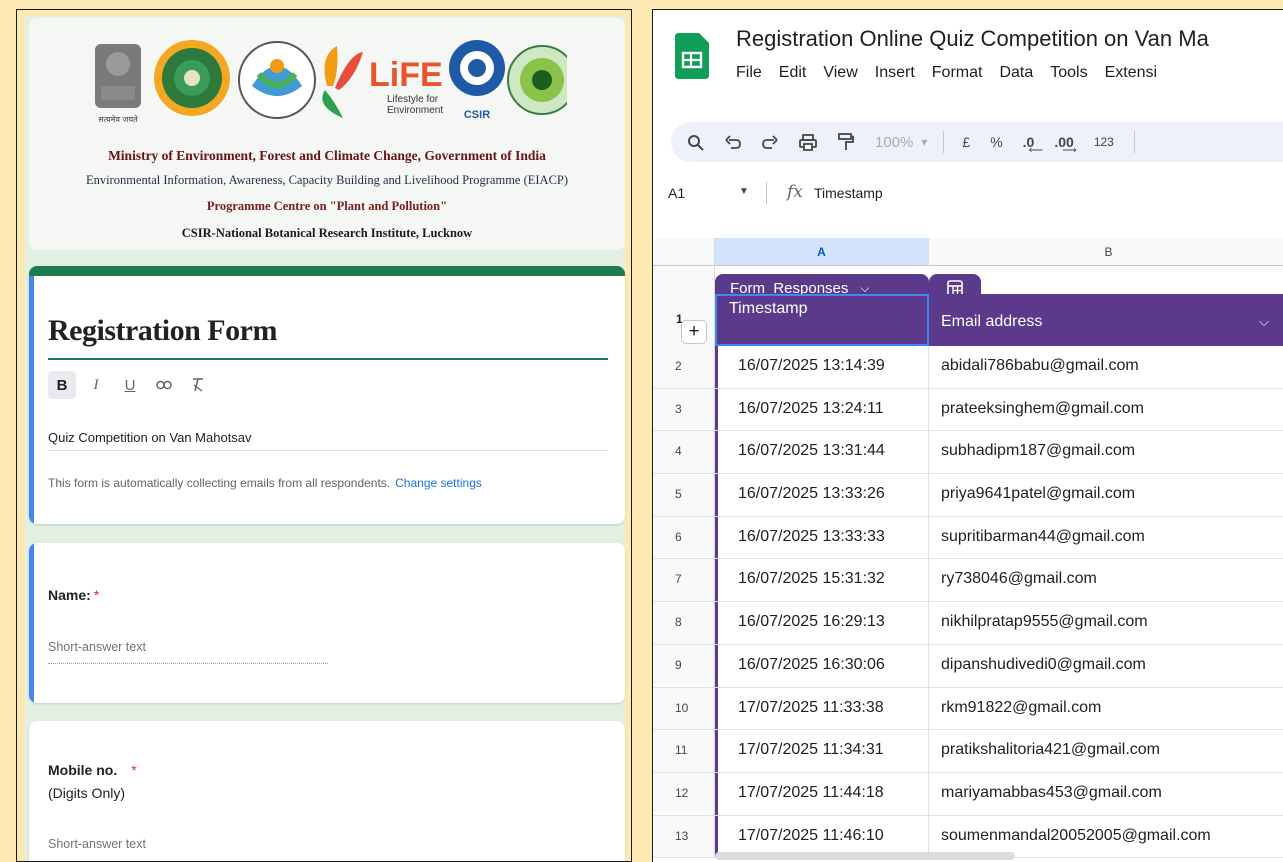 The image size is (1283, 862). I want to click on row-header: 10, so click(684, 708).